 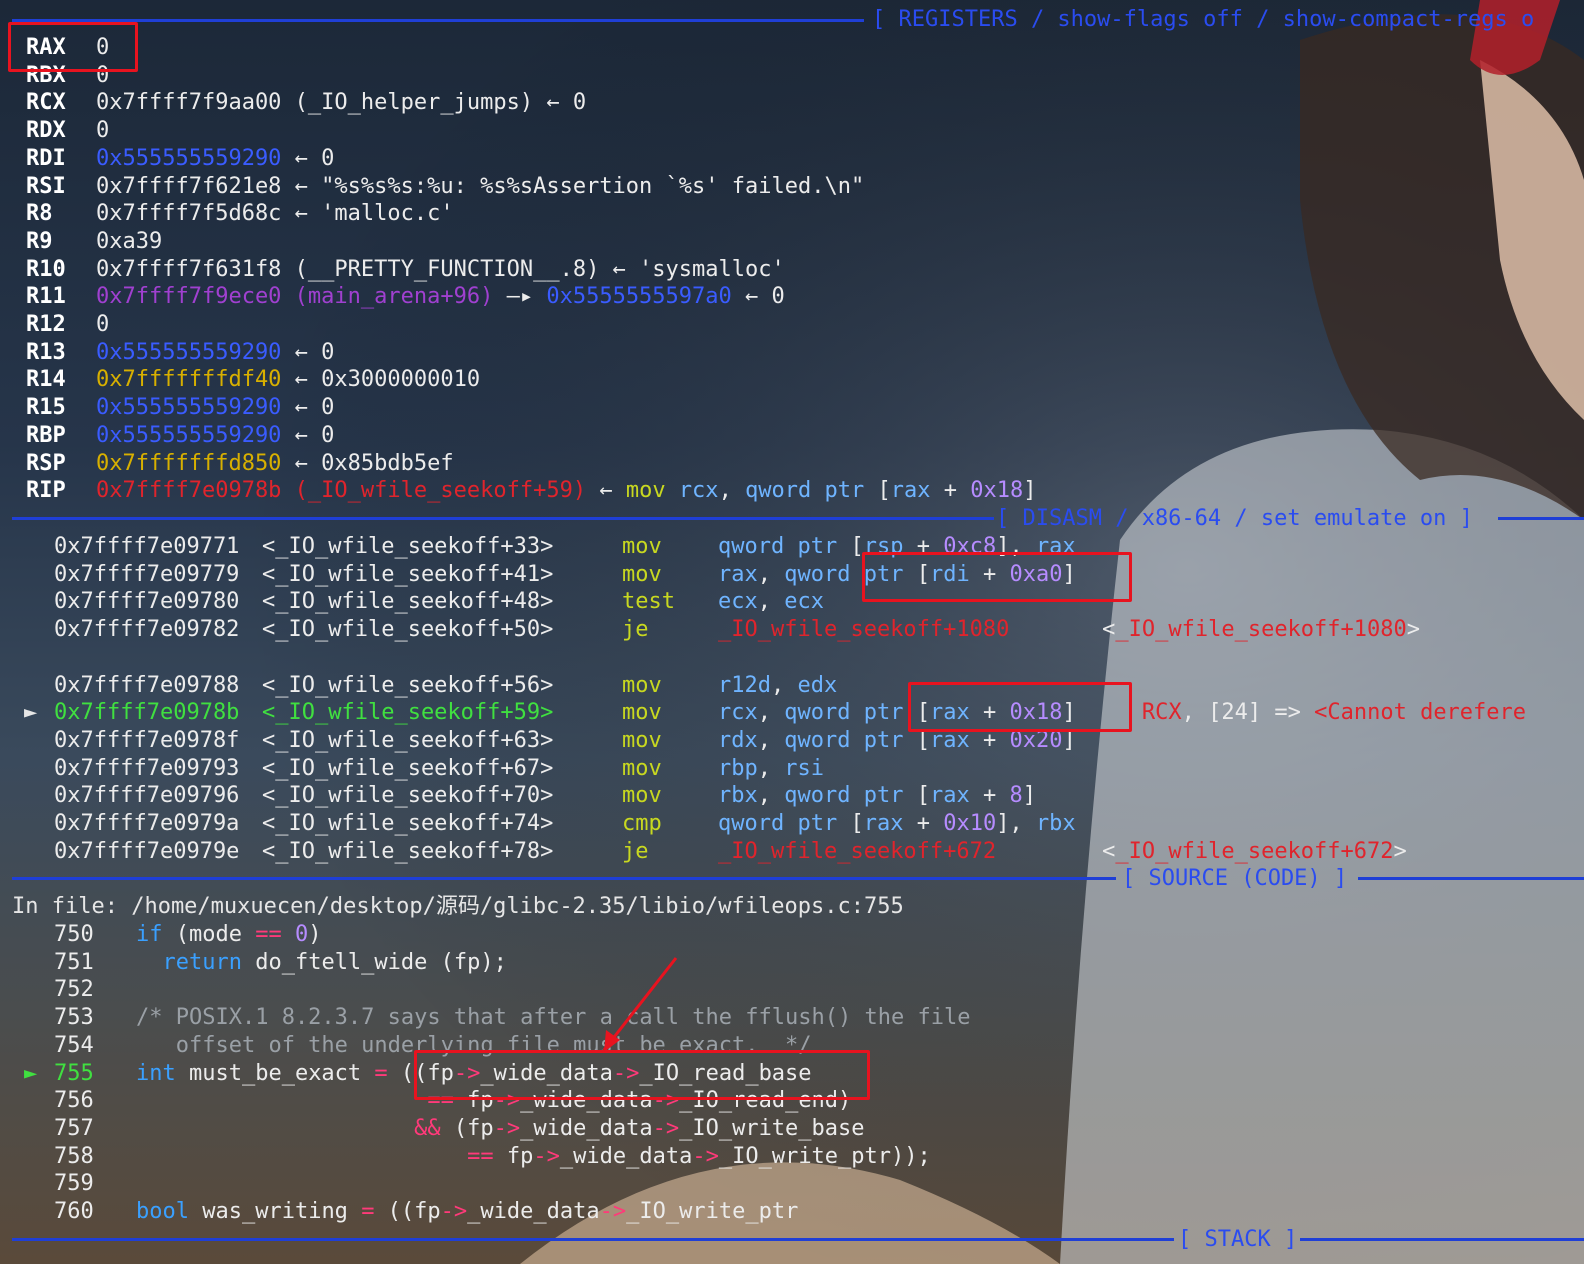 What do you see at coordinates (189, 352) in the screenshot?
I see `code-token: 0x555555559290` at bounding box center [189, 352].